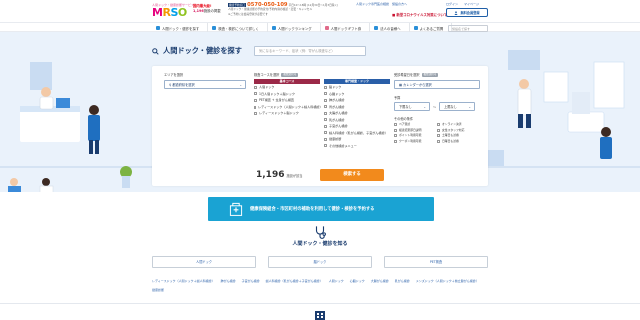  I want to click on subsidy-banner: 健康保険組合・市区町村の補助を利用して健診・検診を予約する, so click(321, 209).